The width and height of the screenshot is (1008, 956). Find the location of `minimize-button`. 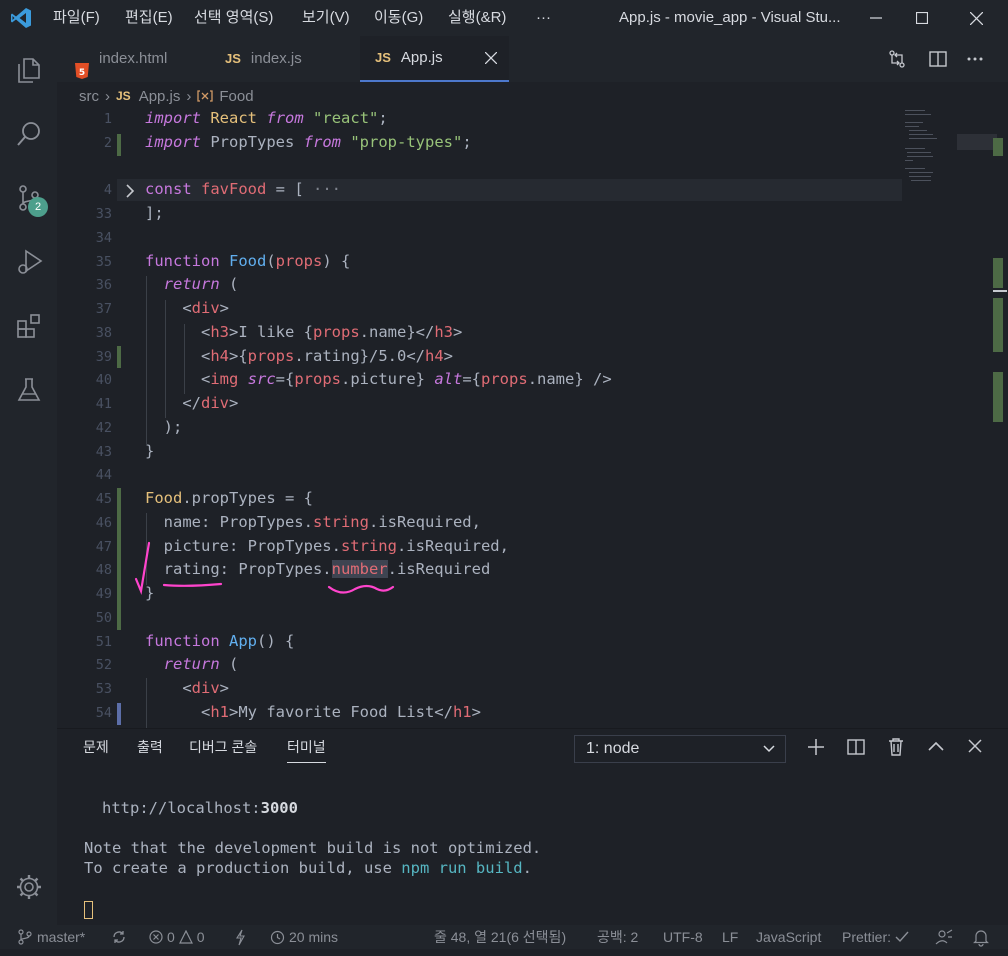

minimize-button is located at coordinates (876, 18).